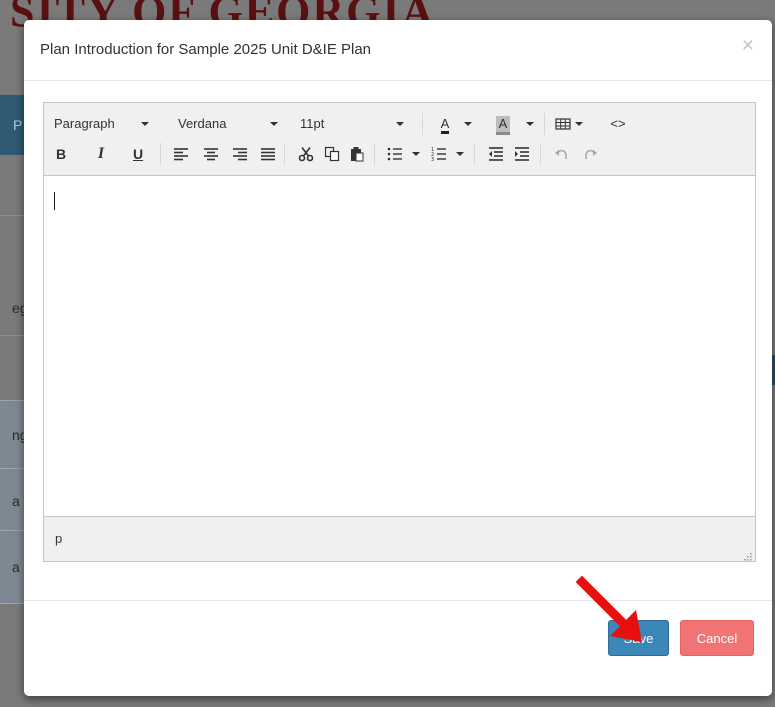 Image resolution: width=775 pixels, height=707 pixels. What do you see at coordinates (590, 154) in the screenshot?
I see `redo-icon` at bounding box center [590, 154].